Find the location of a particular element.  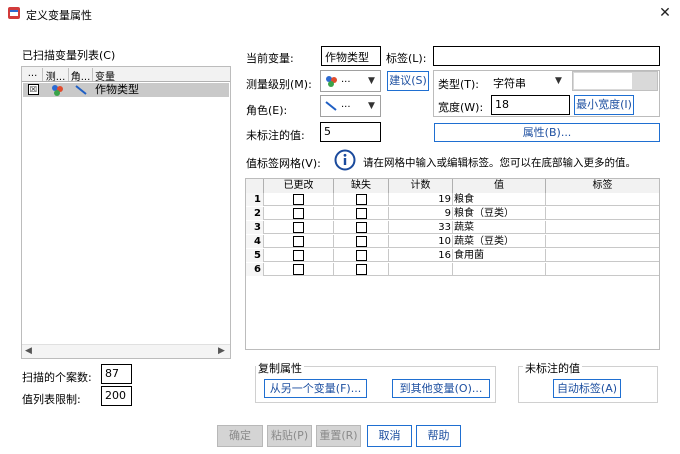

column-header: 值 is located at coordinates (499, 186).